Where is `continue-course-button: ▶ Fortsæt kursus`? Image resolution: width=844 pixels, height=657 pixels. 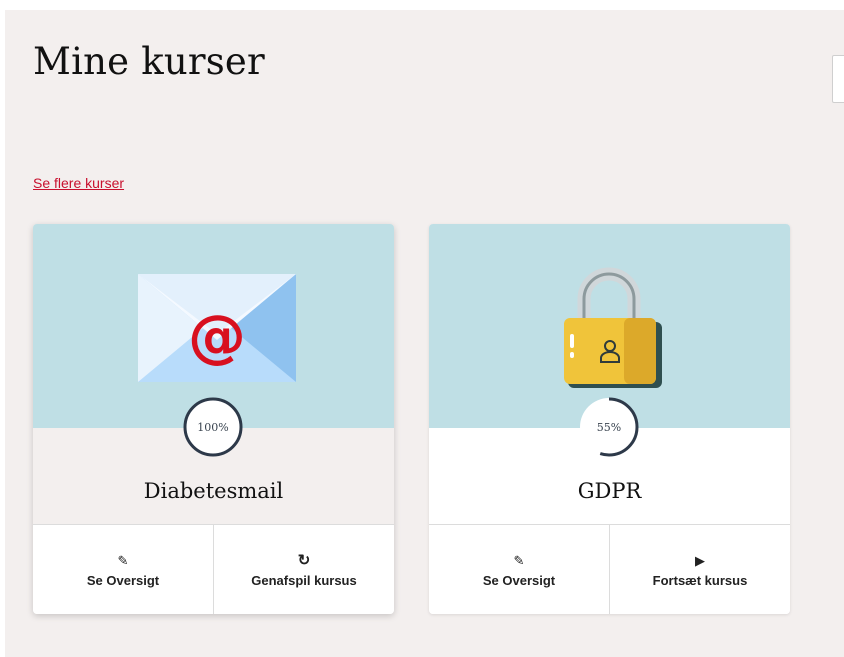
continue-course-button: ▶ Fortsæt kursus is located at coordinates (699, 569).